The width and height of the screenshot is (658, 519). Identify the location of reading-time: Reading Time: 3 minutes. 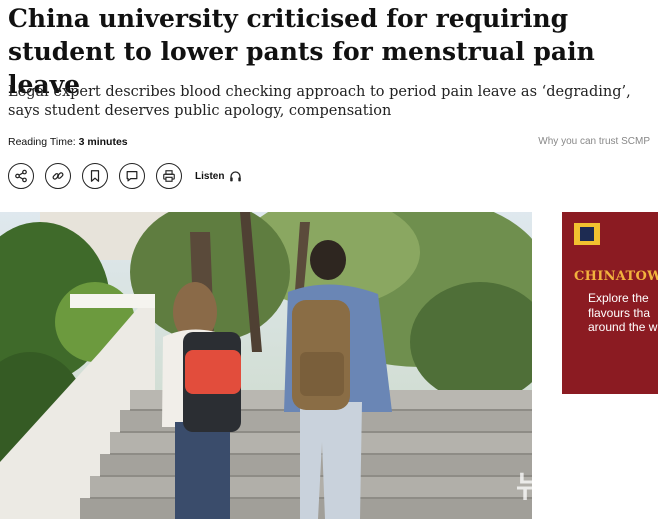
(68, 142).